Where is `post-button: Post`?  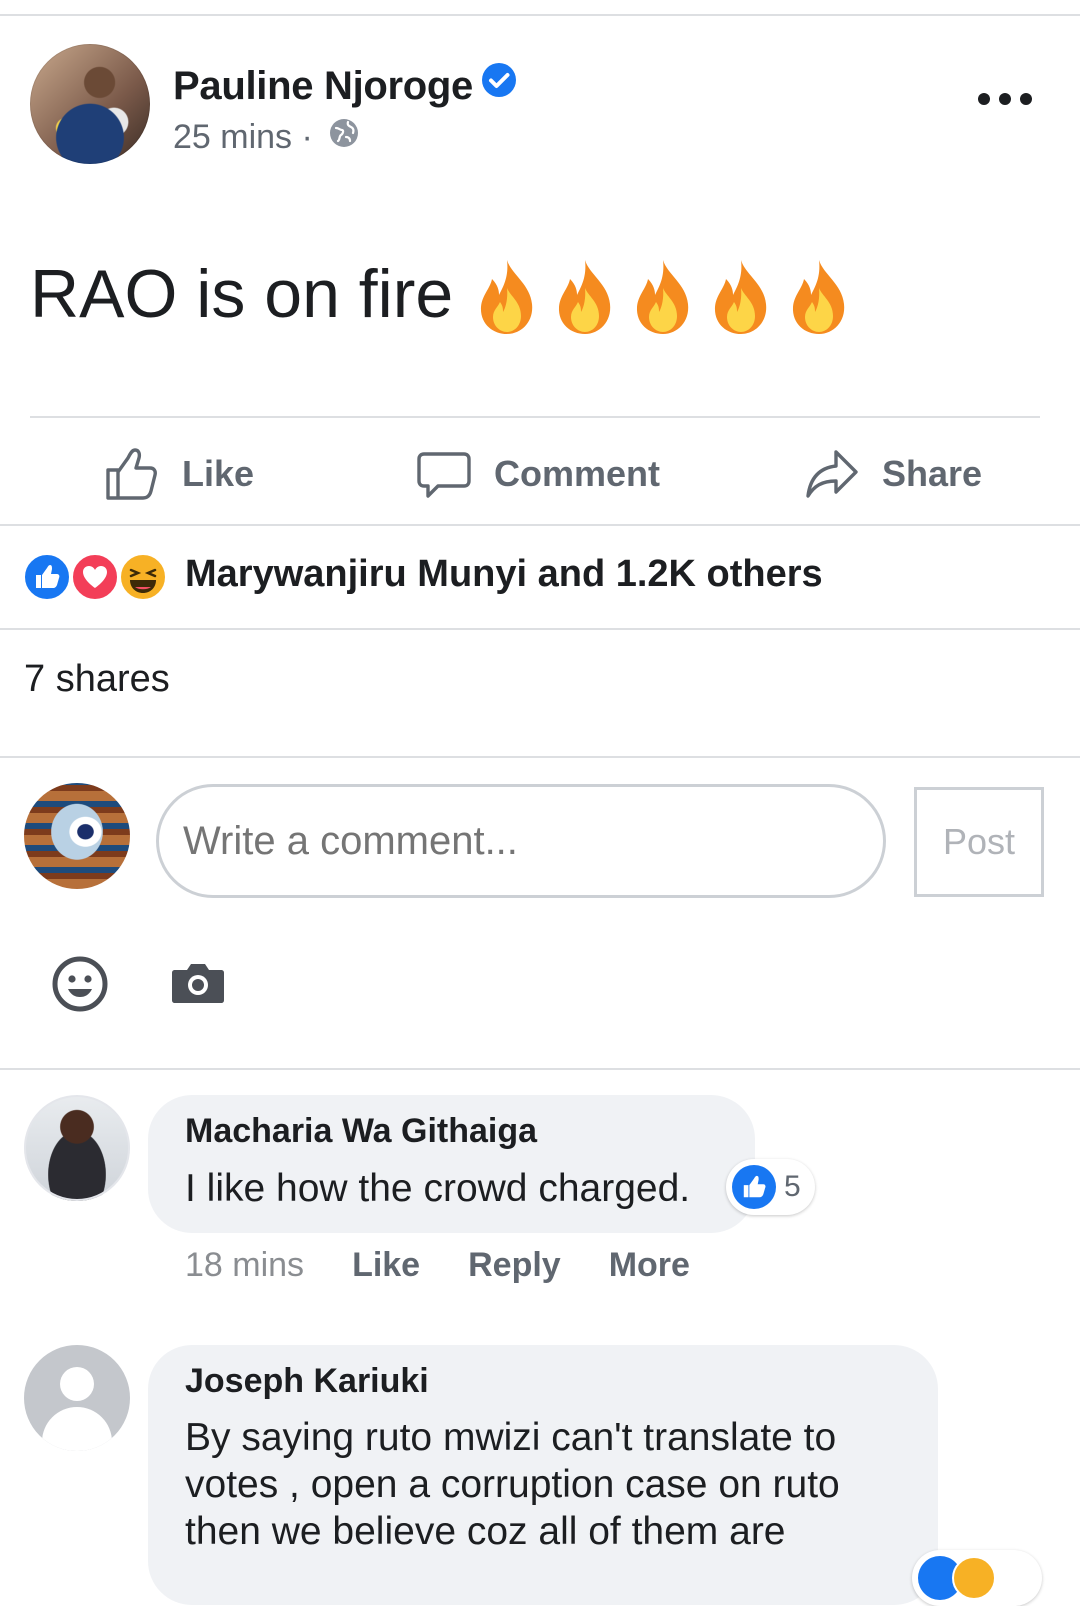 post-button: Post is located at coordinates (979, 842).